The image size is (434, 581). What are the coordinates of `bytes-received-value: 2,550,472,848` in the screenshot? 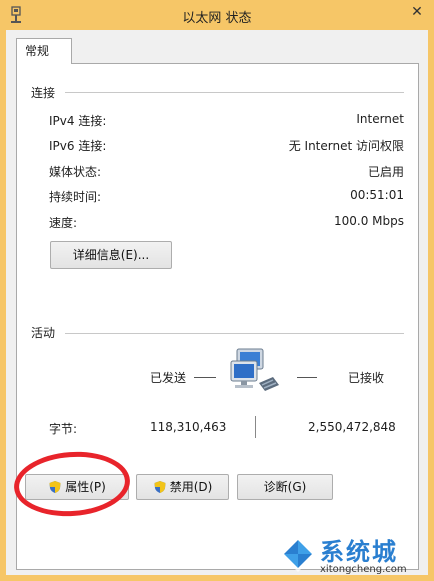 It's located at (352, 427).